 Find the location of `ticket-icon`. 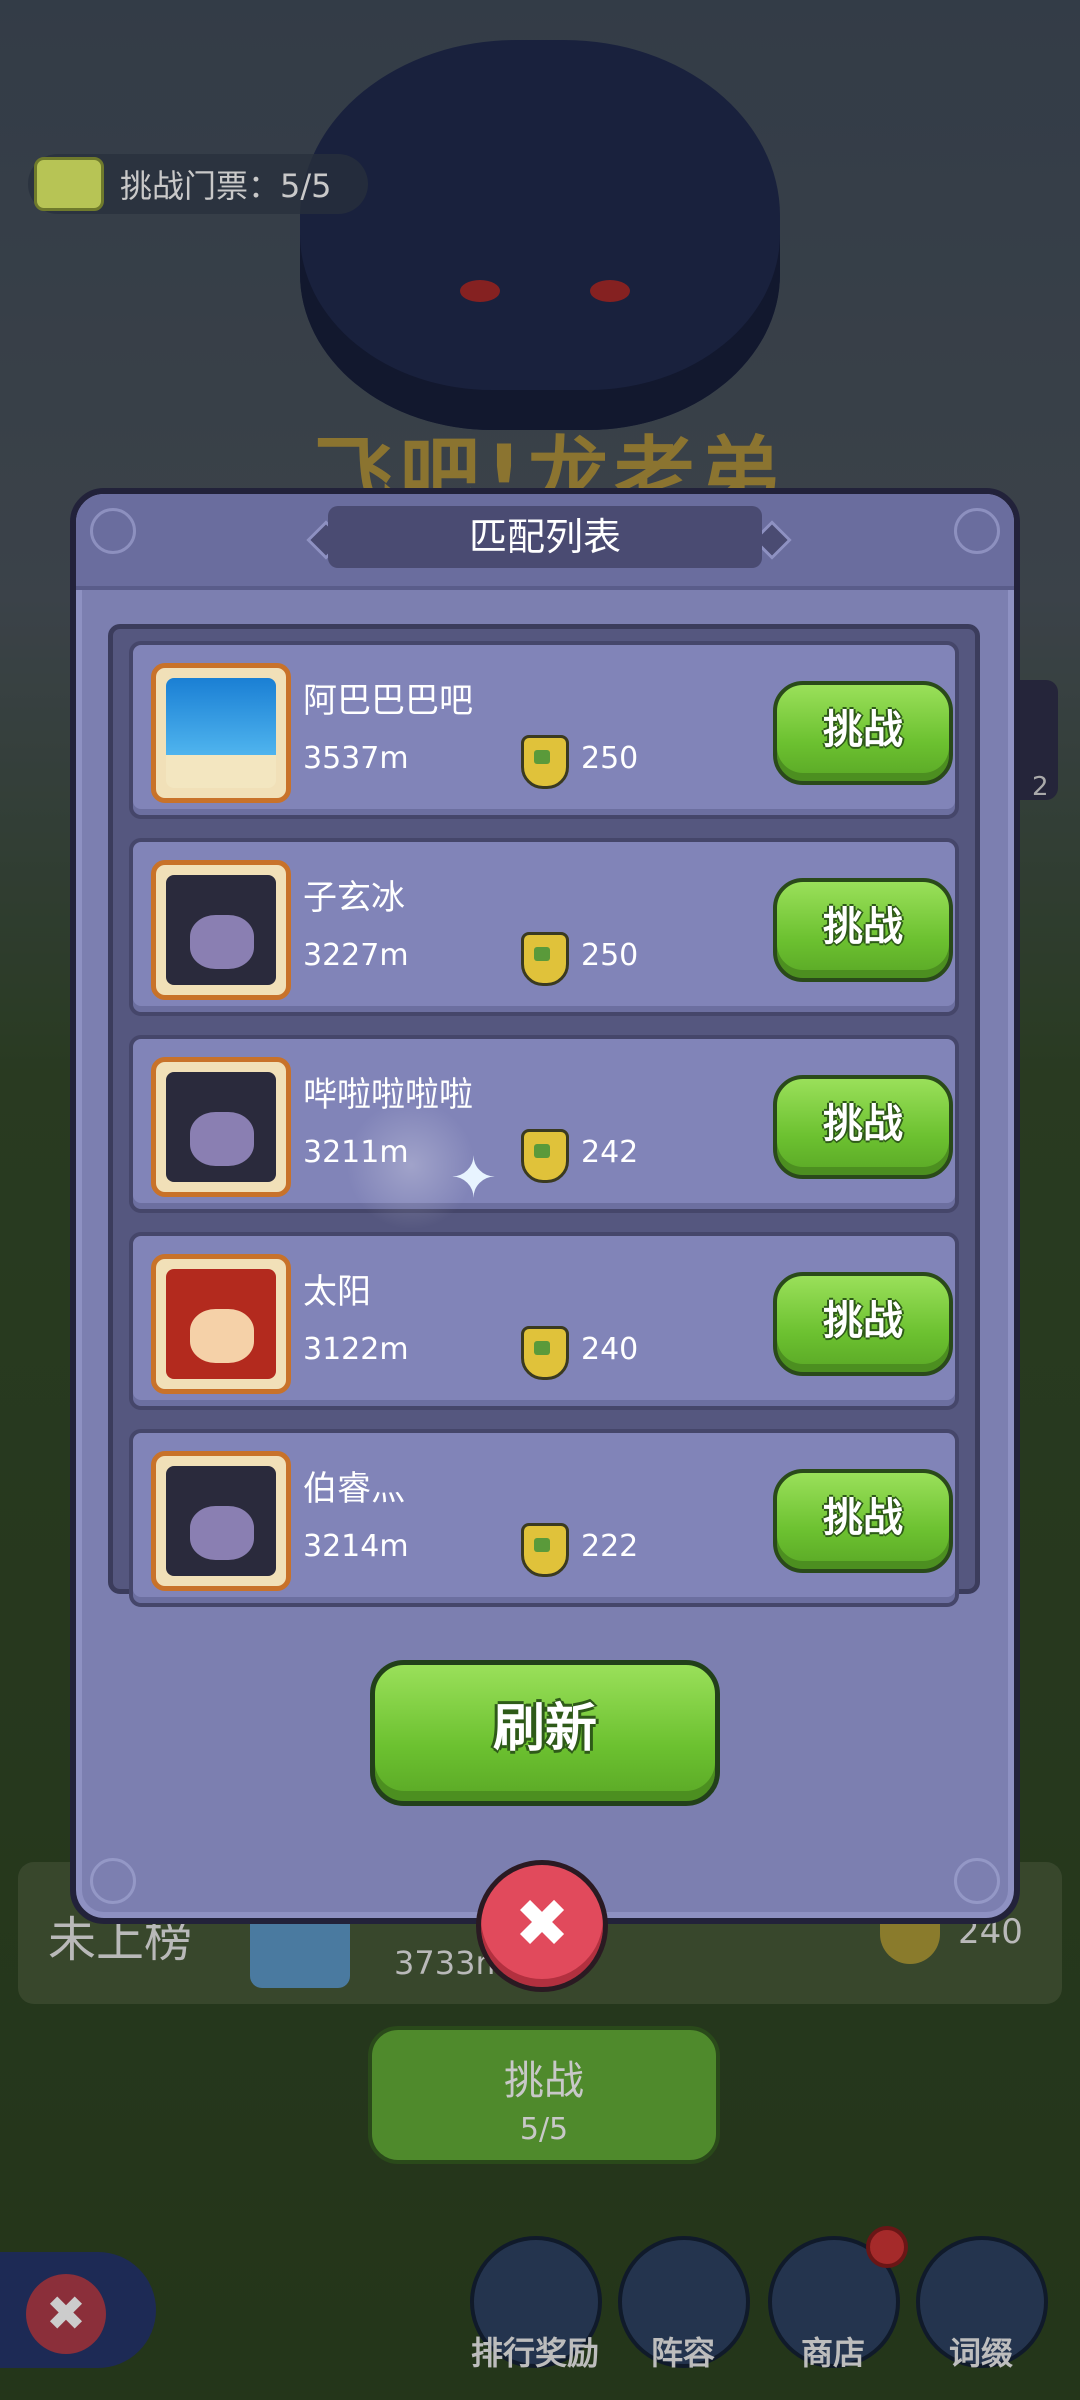

ticket-icon is located at coordinates (69, 184).